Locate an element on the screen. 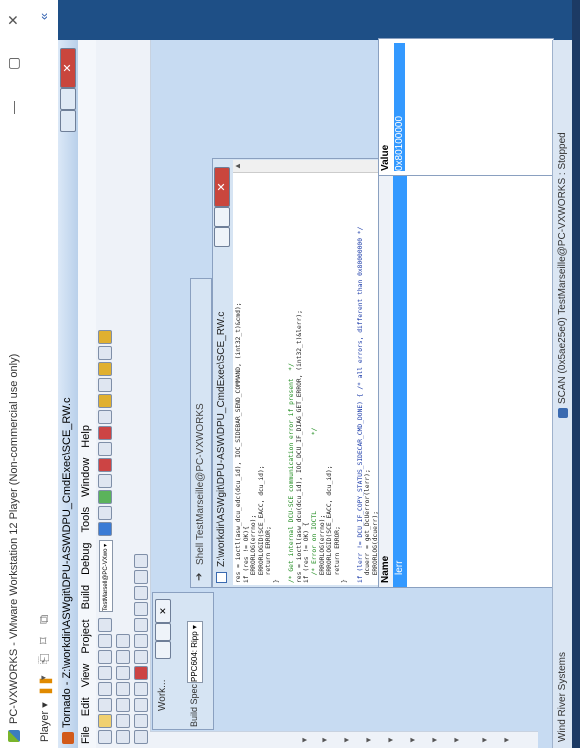 The image size is (580, 748). code-line: if (res != OK) { is located at coordinates (307, 552).